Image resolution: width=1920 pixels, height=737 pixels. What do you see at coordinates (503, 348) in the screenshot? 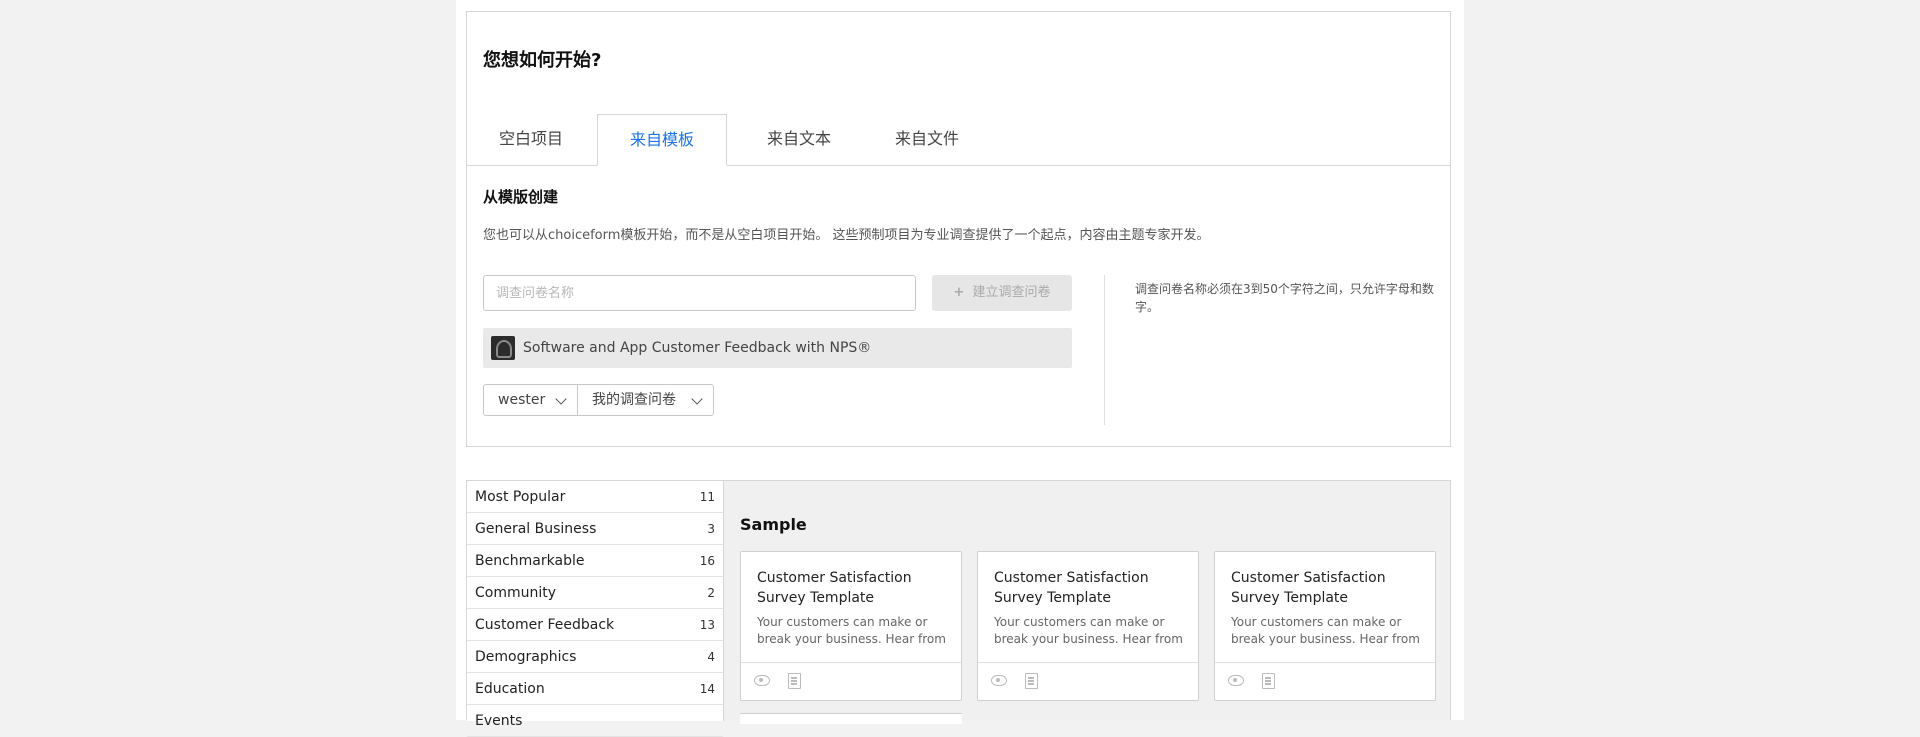
I see `template-thumbnail` at bounding box center [503, 348].